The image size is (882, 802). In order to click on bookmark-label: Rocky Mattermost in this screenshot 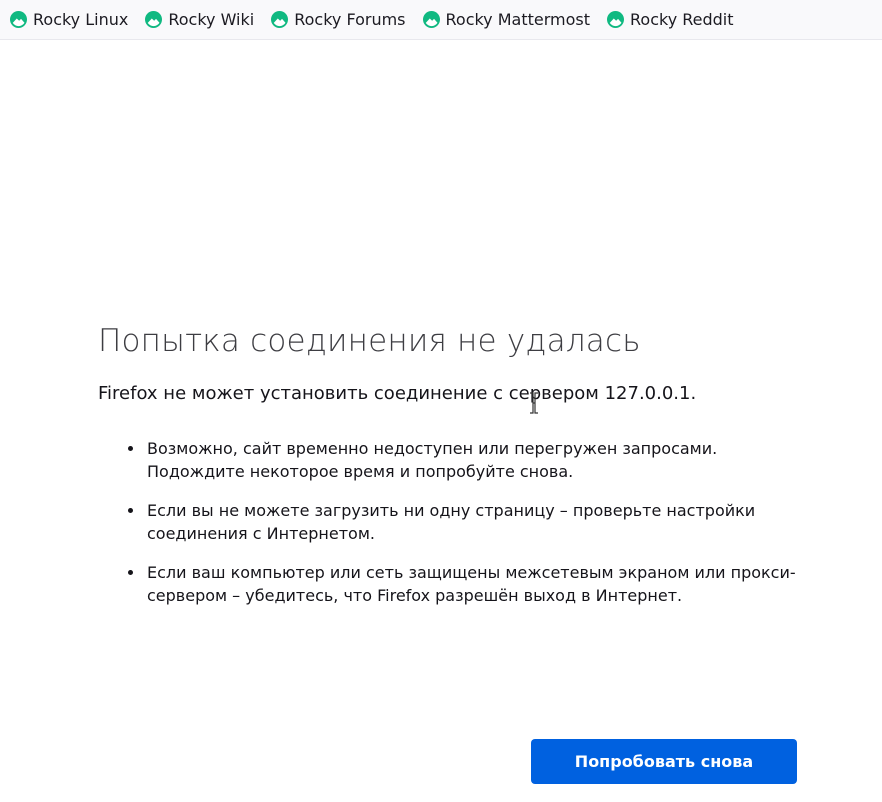, I will do `click(518, 19)`.